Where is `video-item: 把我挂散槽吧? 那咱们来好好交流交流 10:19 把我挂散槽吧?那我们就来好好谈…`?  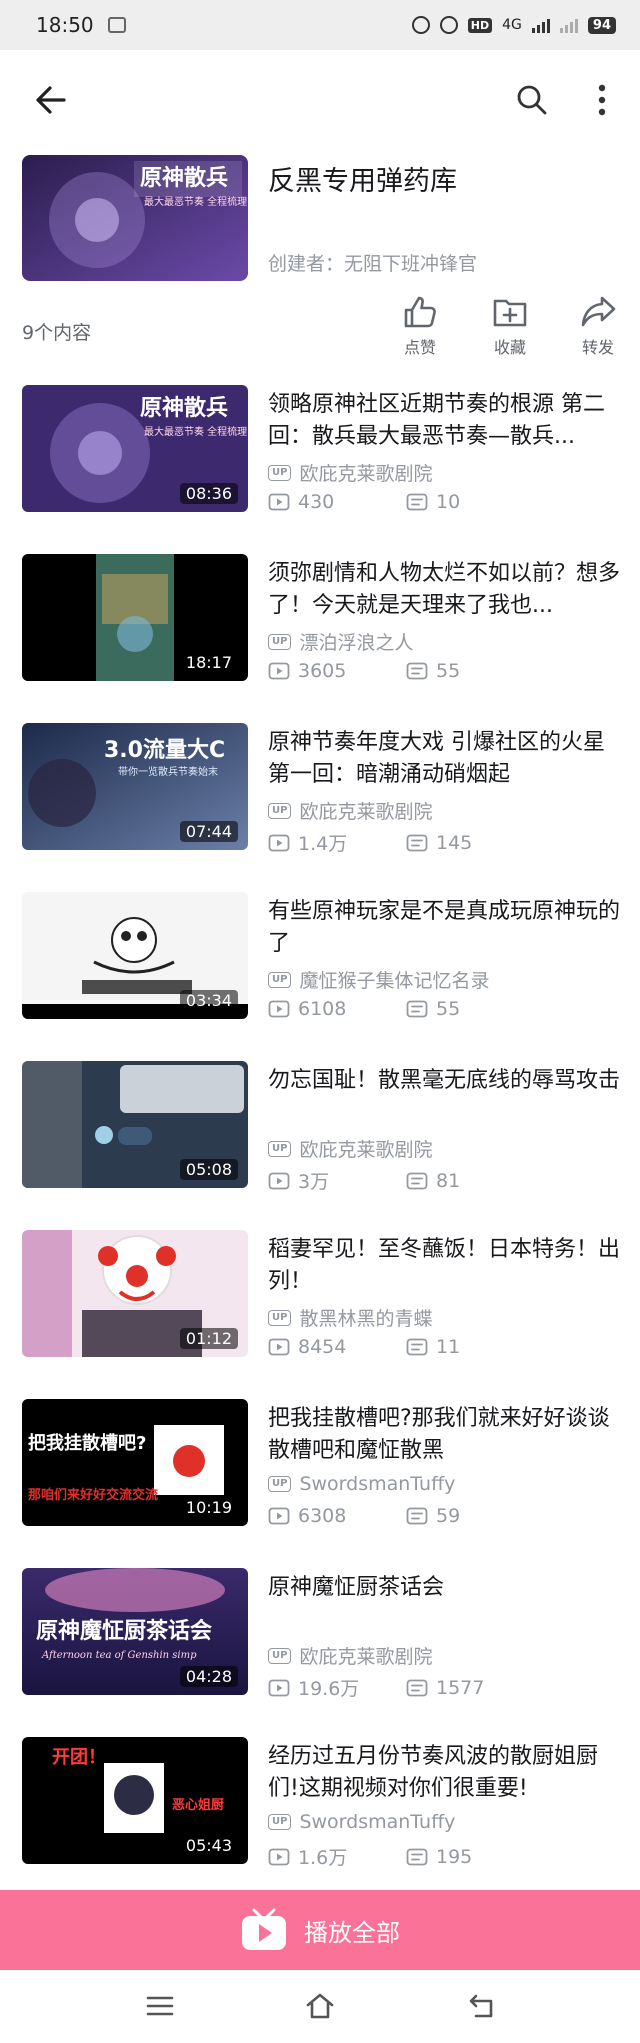 video-item: 把我挂散槽吧? 那咱们来好好交流交流 10:19 把我挂散槽吧?那我们就来好好谈… is located at coordinates (320, 1483).